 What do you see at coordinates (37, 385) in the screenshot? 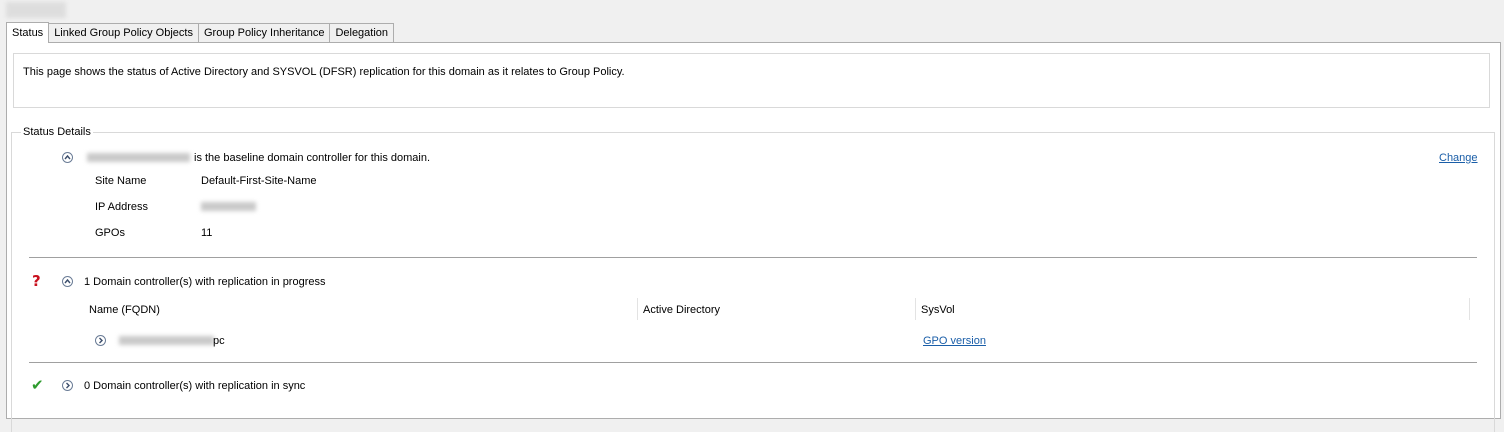
I see `checkmark-icon: ✔` at bounding box center [37, 385].